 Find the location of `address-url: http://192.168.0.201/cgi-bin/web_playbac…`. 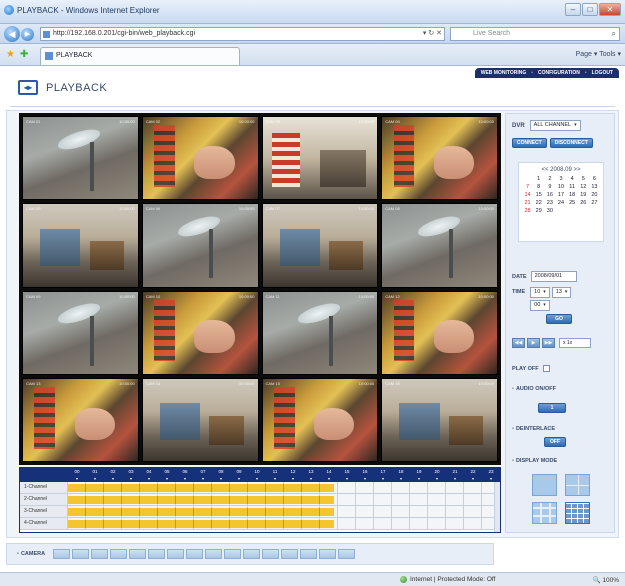

address-url: http://192.168.0.201/cgi-bin/web_playbac… is located at coordinates (124, 33).